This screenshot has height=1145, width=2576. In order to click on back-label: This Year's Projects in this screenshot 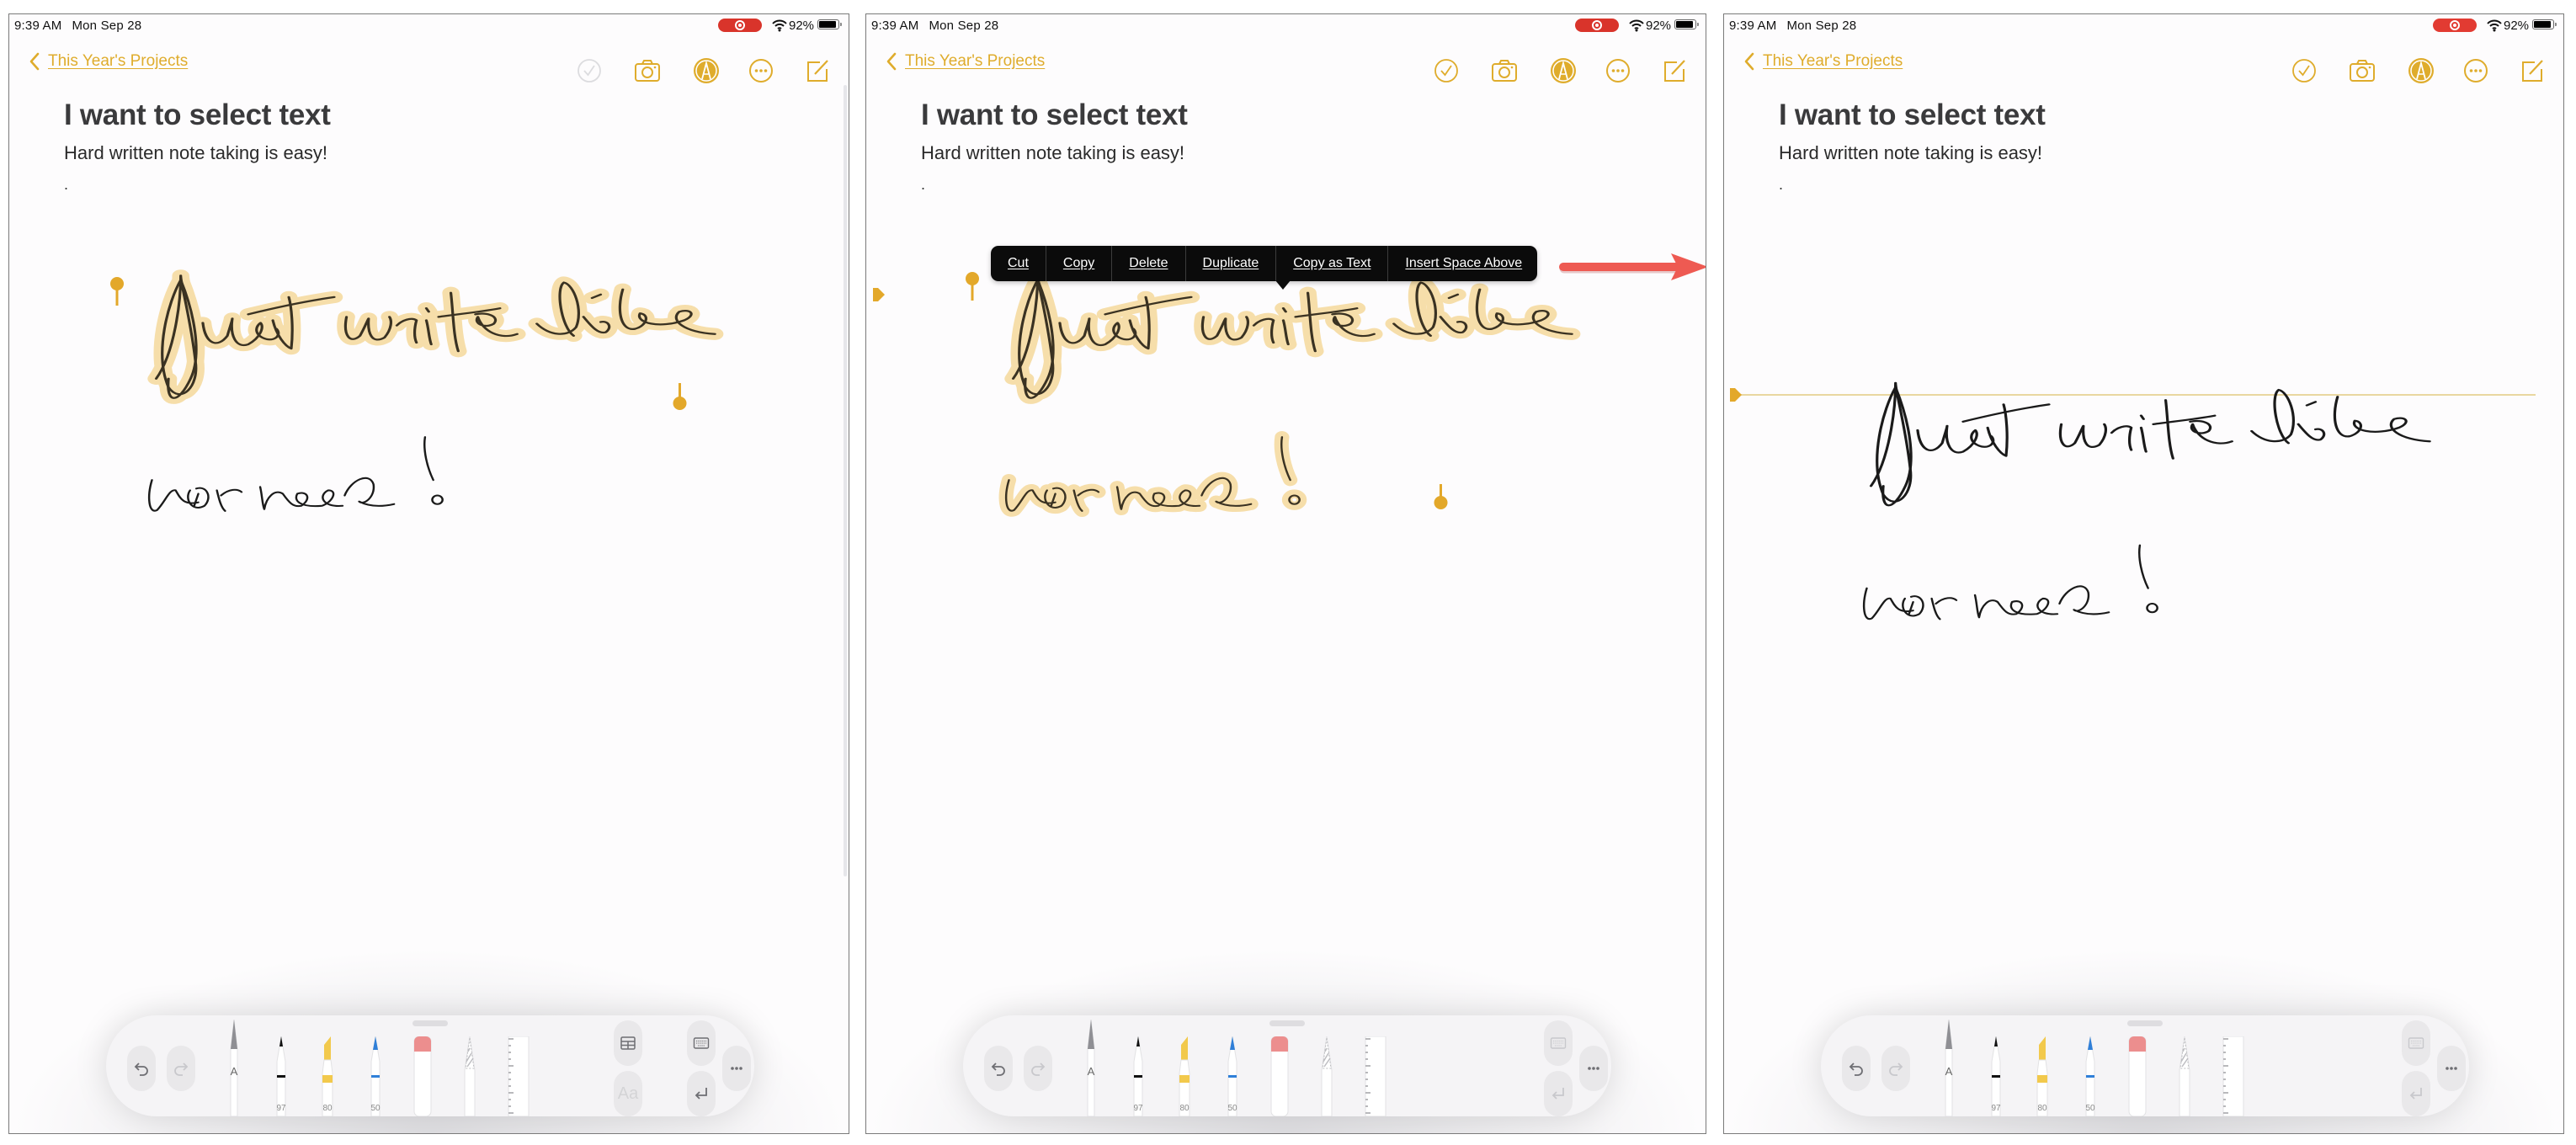, I will do `click(119, 61)`.